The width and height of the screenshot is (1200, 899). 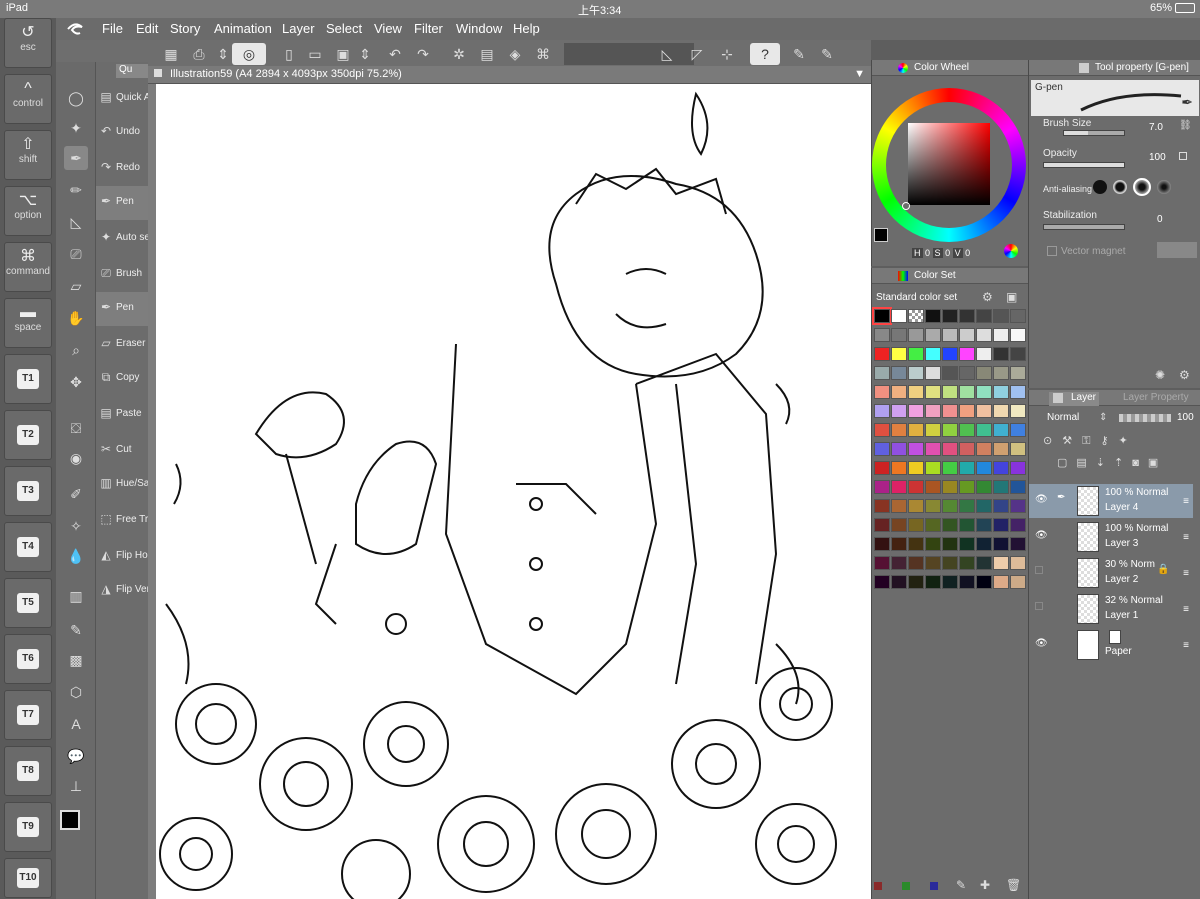 I want to click on layer-row: 30 % Norm Layer 2 🔒 ≡, so click(x=1111, y=573).